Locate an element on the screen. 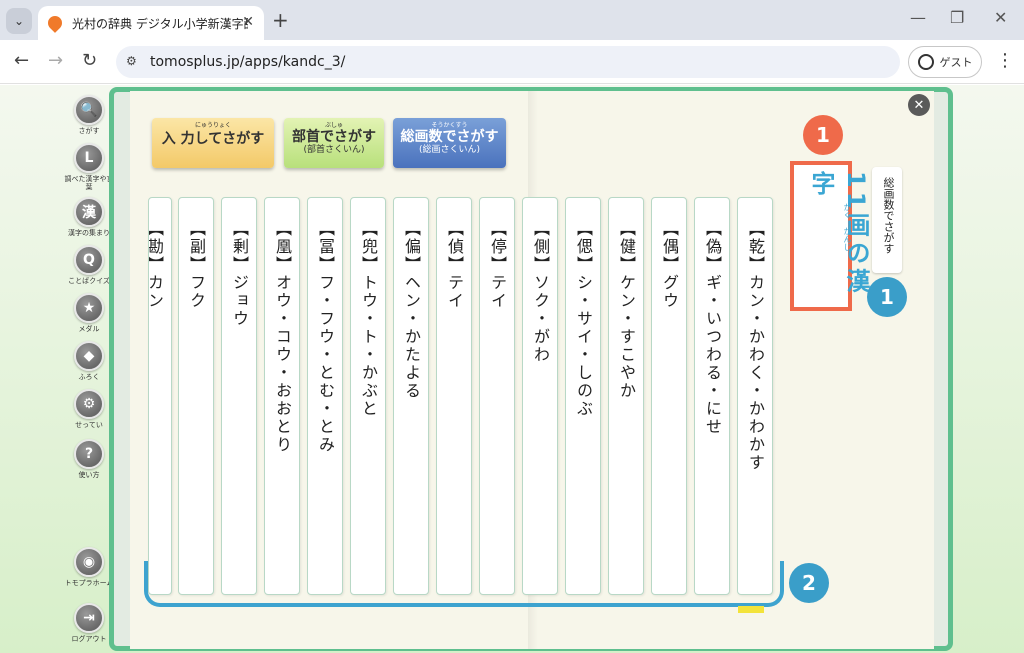 This screenshot has width=1024, height=653. kanji-card-text: 【偶】グウ is located at coordinates (669, 265).